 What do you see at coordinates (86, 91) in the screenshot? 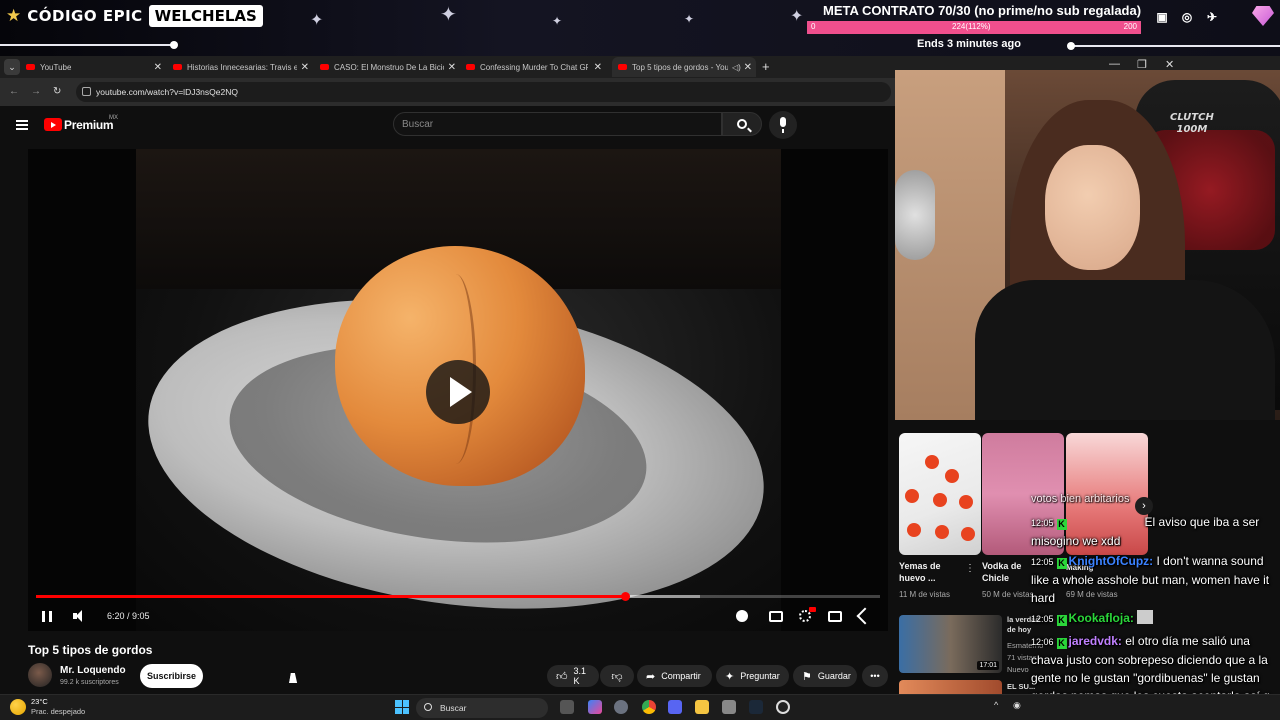
I see `site-info-icon` at bounding box center [86, 91].